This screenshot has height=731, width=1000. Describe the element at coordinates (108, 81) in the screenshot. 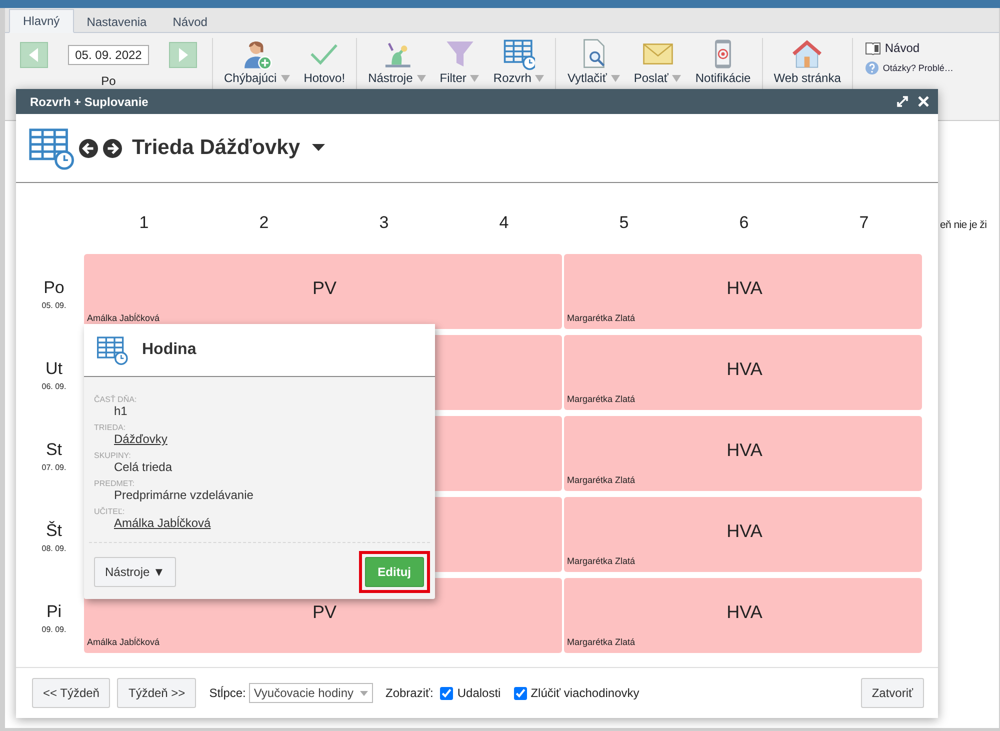

I see `weekday-label: Po` at that location.